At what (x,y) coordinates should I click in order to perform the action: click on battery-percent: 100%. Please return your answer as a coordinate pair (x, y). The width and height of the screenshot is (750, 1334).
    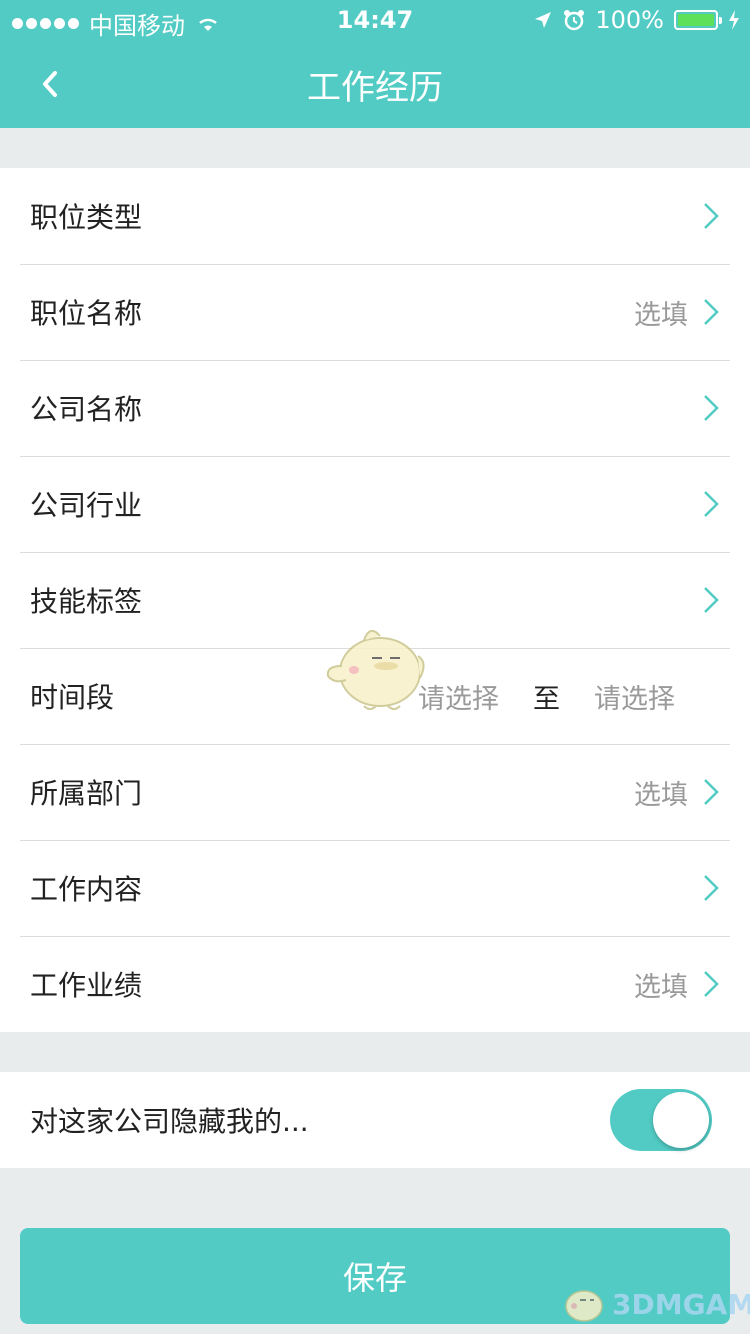
    Looking at the image, I should click on (629, 20).